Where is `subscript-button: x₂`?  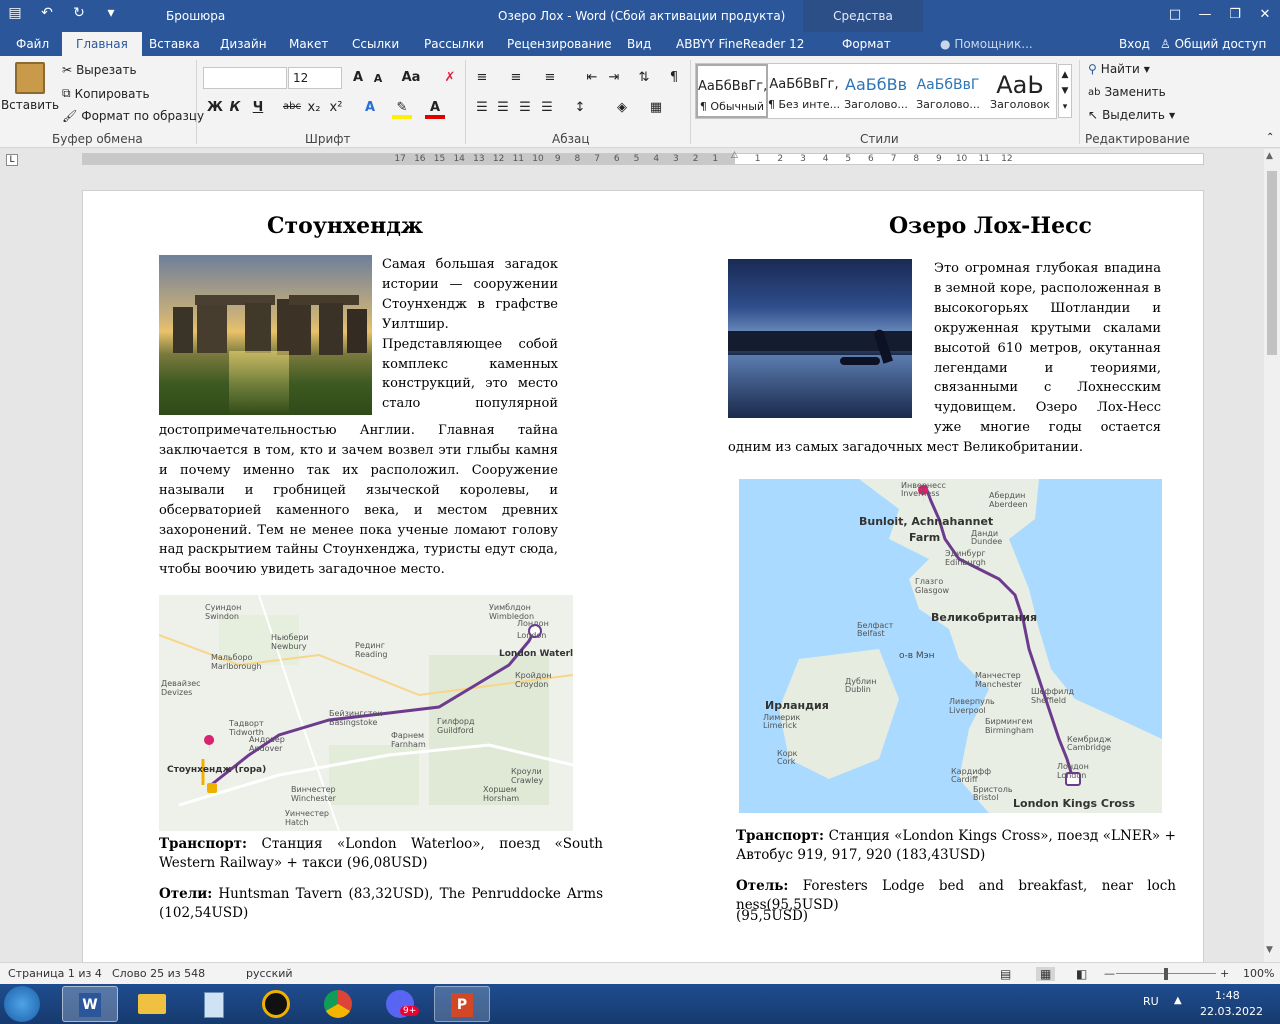 subscript-button: x₂ is located at coordinates (314, 107).